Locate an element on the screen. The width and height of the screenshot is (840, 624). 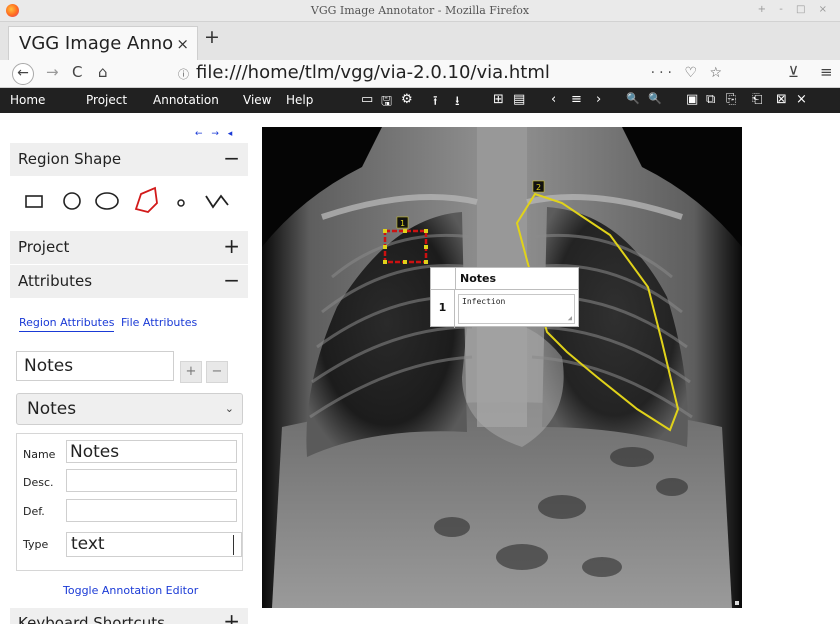
project-header: Project + is located at coordinates (129, 247).